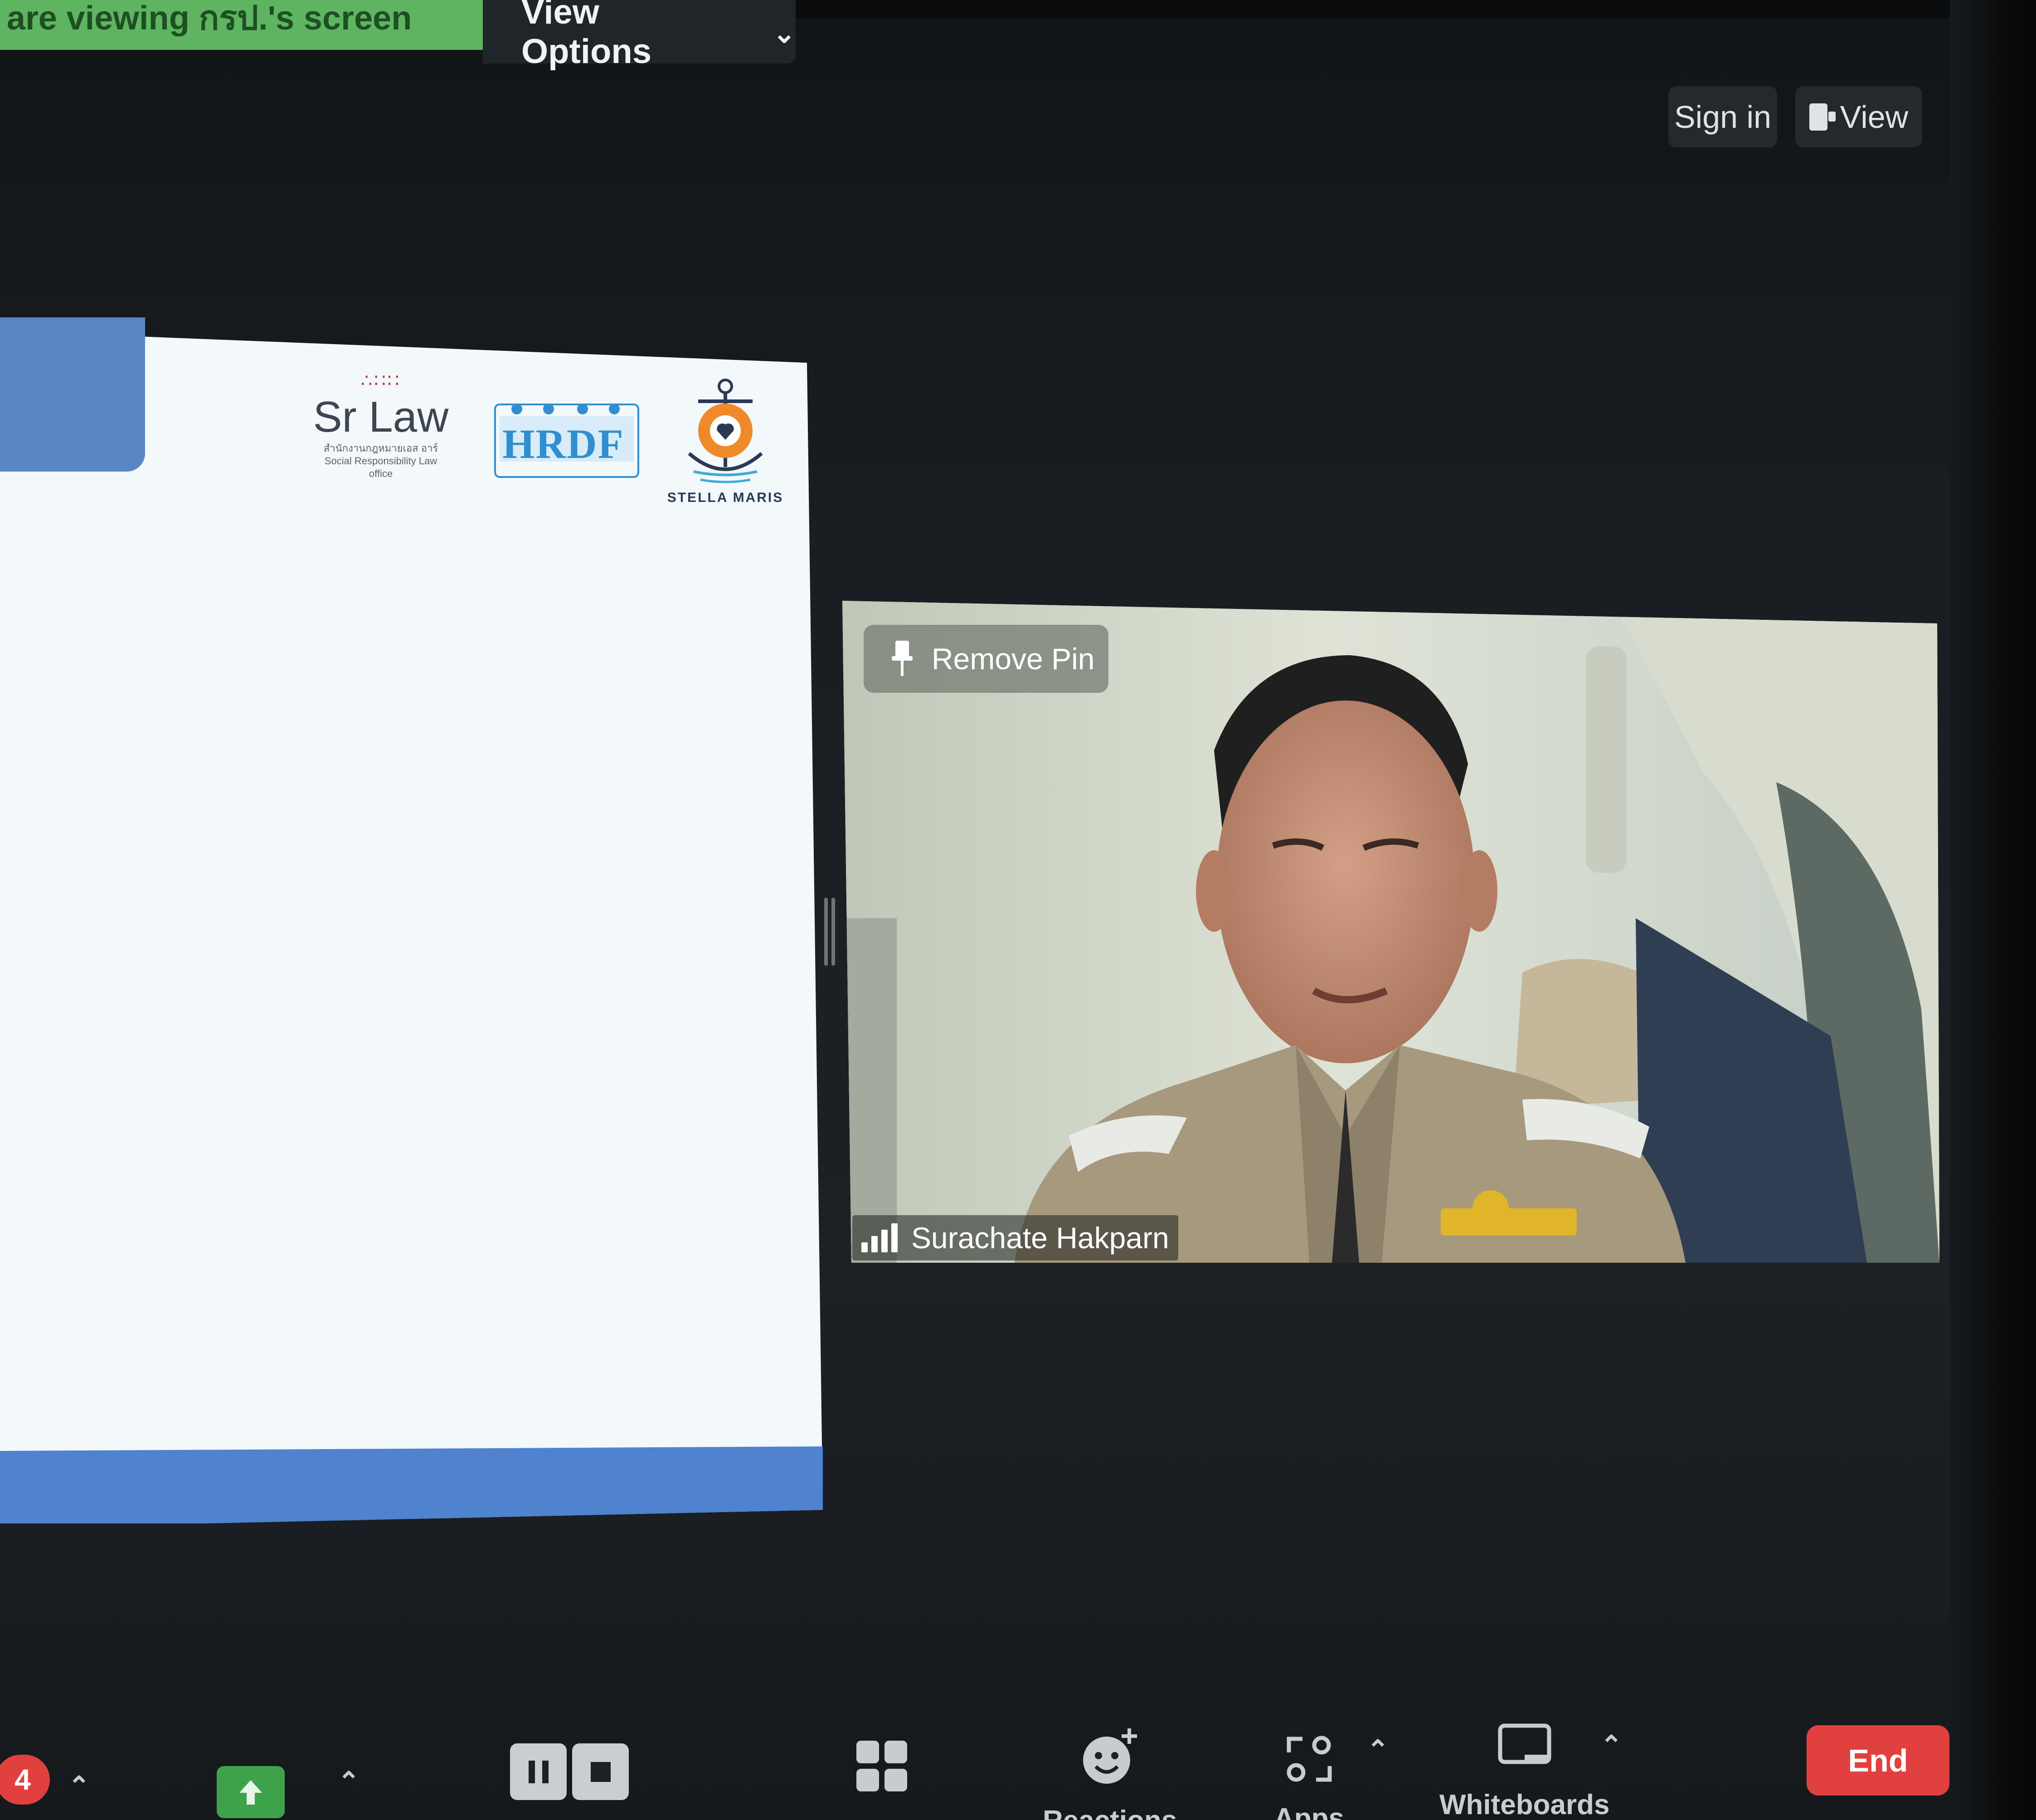 The image size is (2036, 1820). Describe the element at coordinates (1110, 1812) in the screenshot. I see `reactions-label: Reactions` at that location.